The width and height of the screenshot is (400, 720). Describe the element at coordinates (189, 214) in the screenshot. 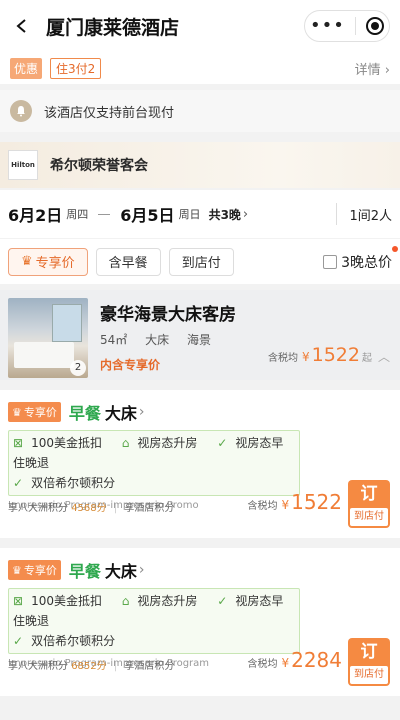

I see `checkout-weekday: 周日` at that location.